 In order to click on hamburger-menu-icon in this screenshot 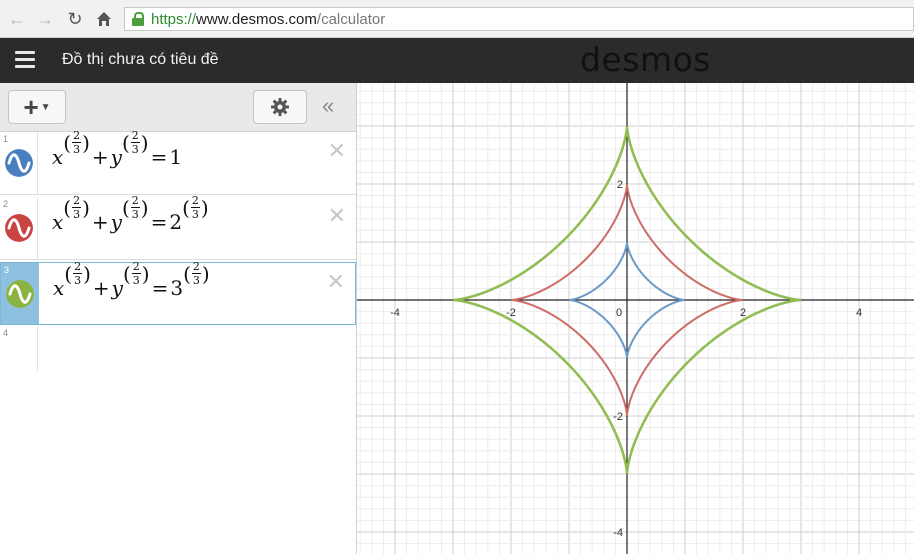, I will do `click(25, 59)`.